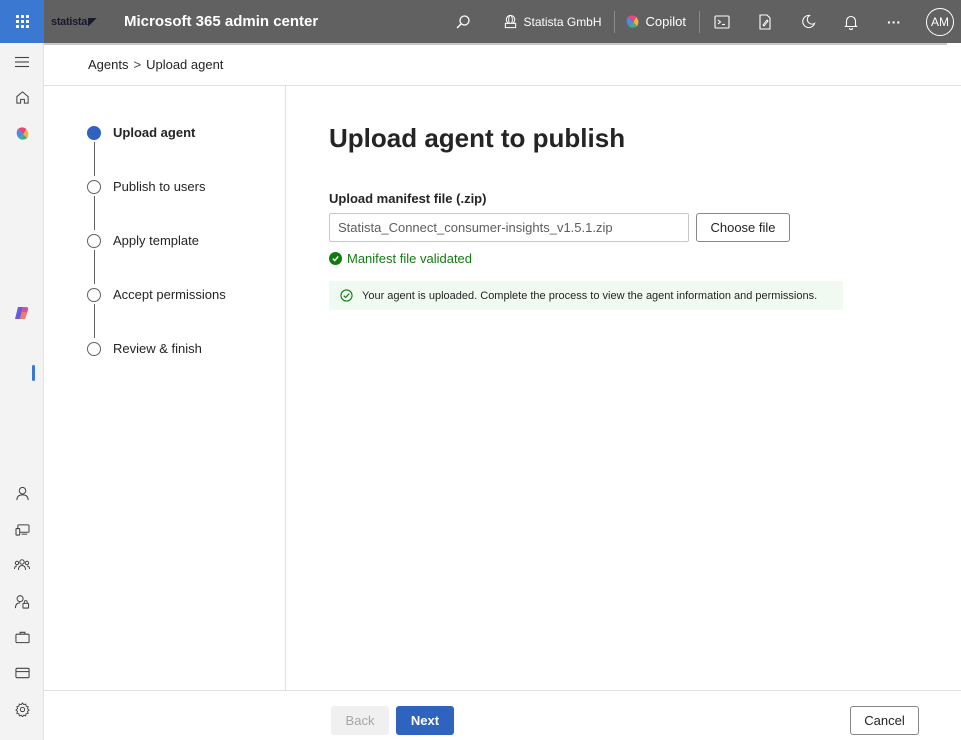  What do you see at coordinates (477, 138) in the screenshot?
I see `page-title: Upload agent to publish` at bounding box center [477, 138].